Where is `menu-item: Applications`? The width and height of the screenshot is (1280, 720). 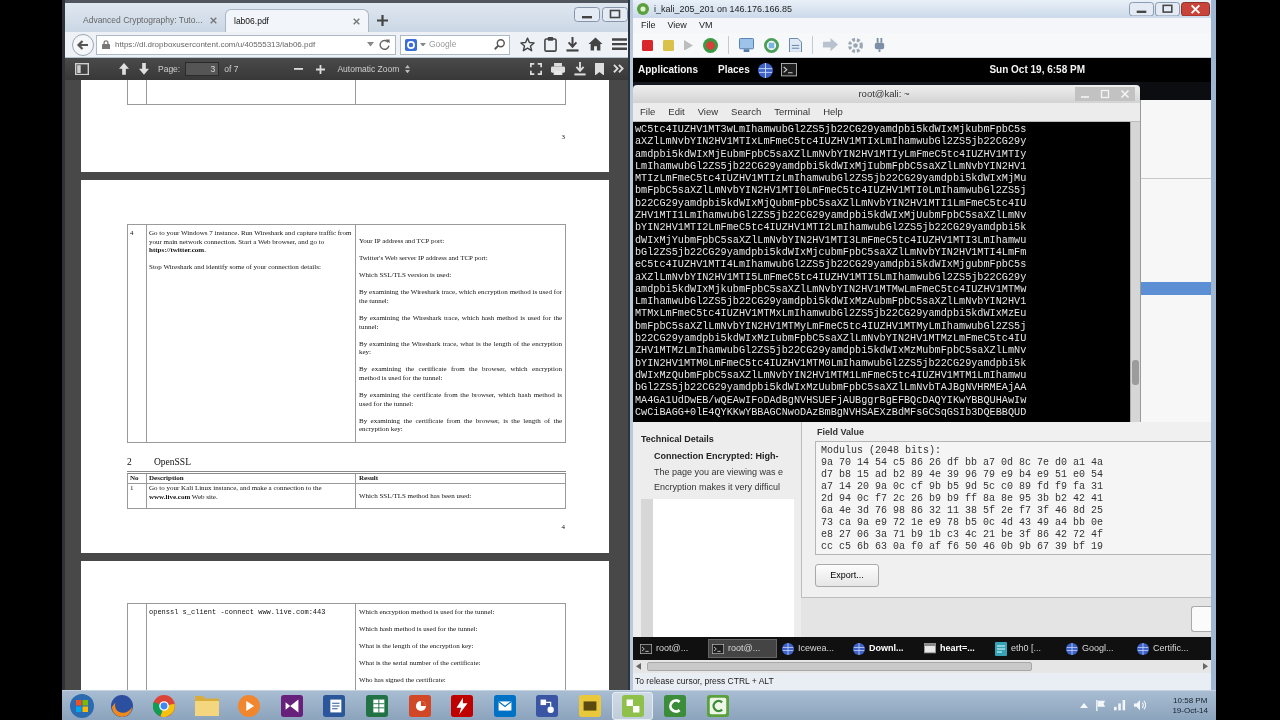
menu-item: Applications is located at coordinates (668, 70).